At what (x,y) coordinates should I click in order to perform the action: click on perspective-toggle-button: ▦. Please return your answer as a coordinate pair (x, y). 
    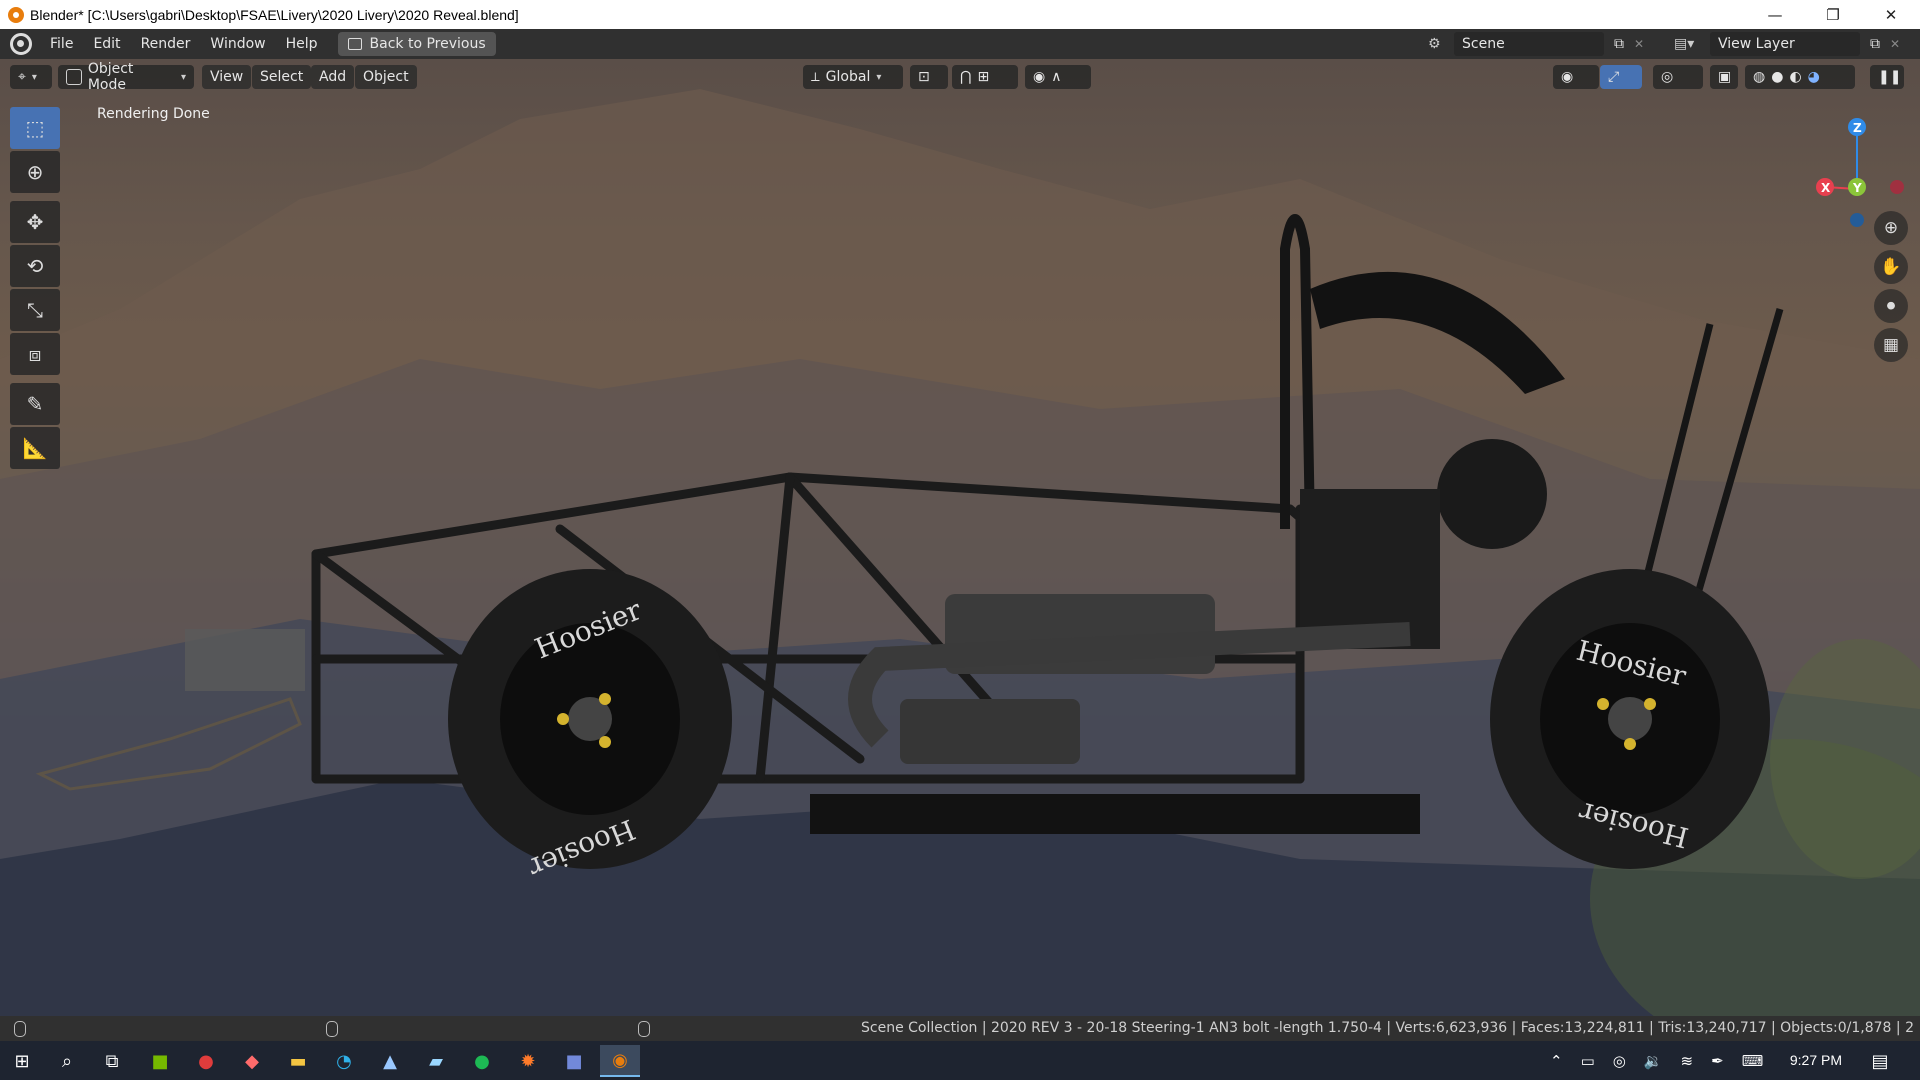
    Looking at the image, I should click on (1891, 345).